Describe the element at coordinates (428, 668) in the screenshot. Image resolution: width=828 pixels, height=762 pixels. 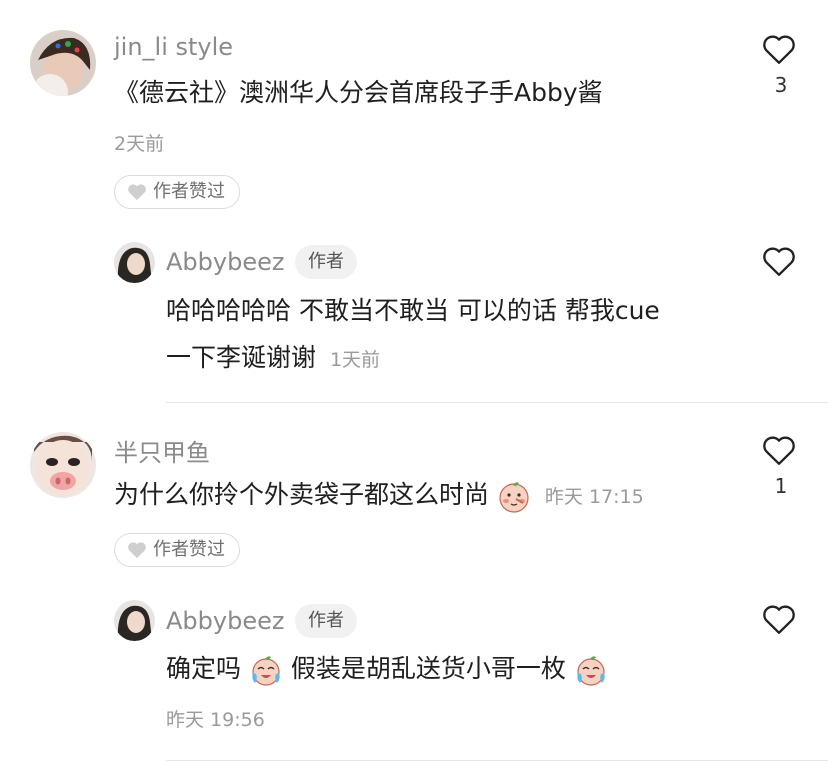
I see `reply-text-part2: 假装是胡乱送货小哥一枚` at that location.